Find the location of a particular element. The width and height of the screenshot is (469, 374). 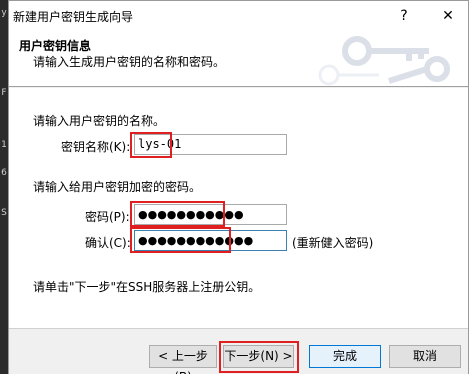

reenter-hint: (重新健入密码) is located at coordinates (333, 243).